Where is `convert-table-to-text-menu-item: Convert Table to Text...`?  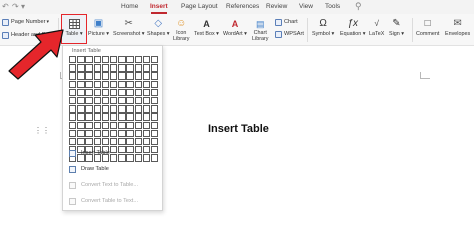
convert-table-to-text-menu-item: Convert Table to Text... is located at coordinates (103, 201).